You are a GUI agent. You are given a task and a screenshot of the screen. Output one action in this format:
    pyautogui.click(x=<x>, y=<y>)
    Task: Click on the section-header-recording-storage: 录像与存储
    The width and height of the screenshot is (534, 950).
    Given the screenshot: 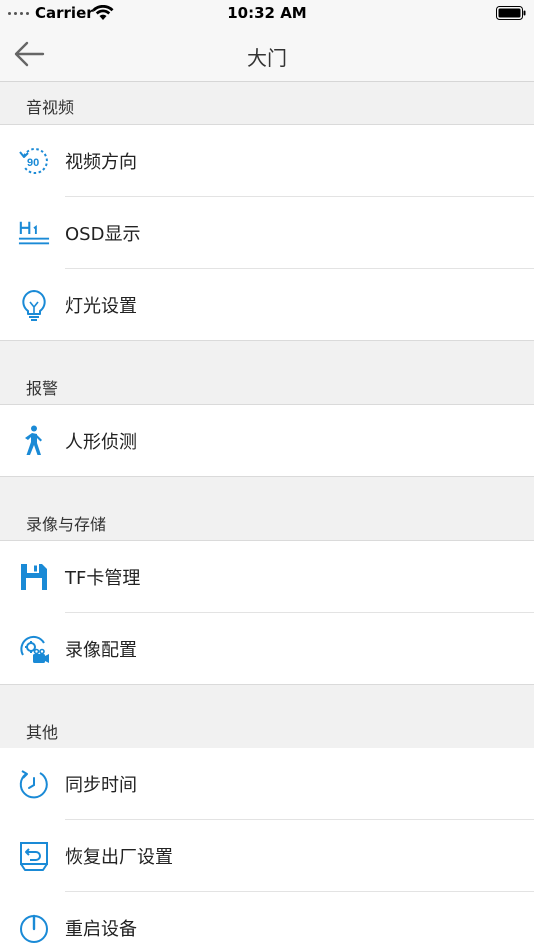 What is the action you would take?
    pyautogui.click(x=66, y=524)
    